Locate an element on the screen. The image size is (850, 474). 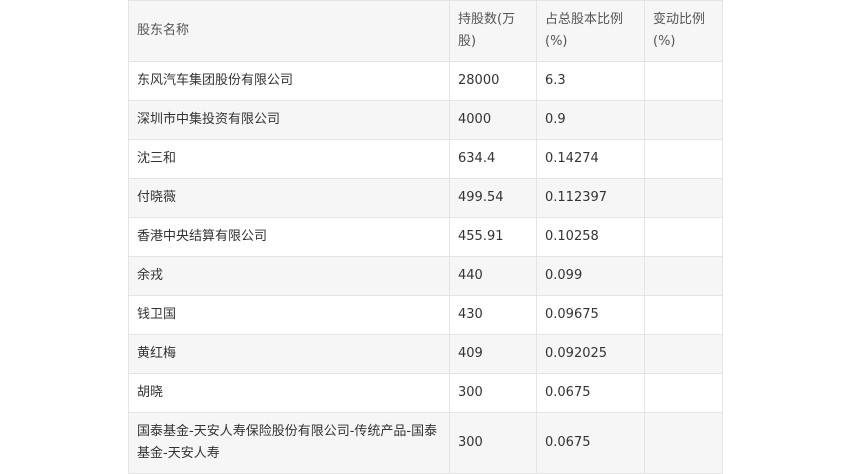
cell-shares: 634.4 is located at coordinates (493, 159).